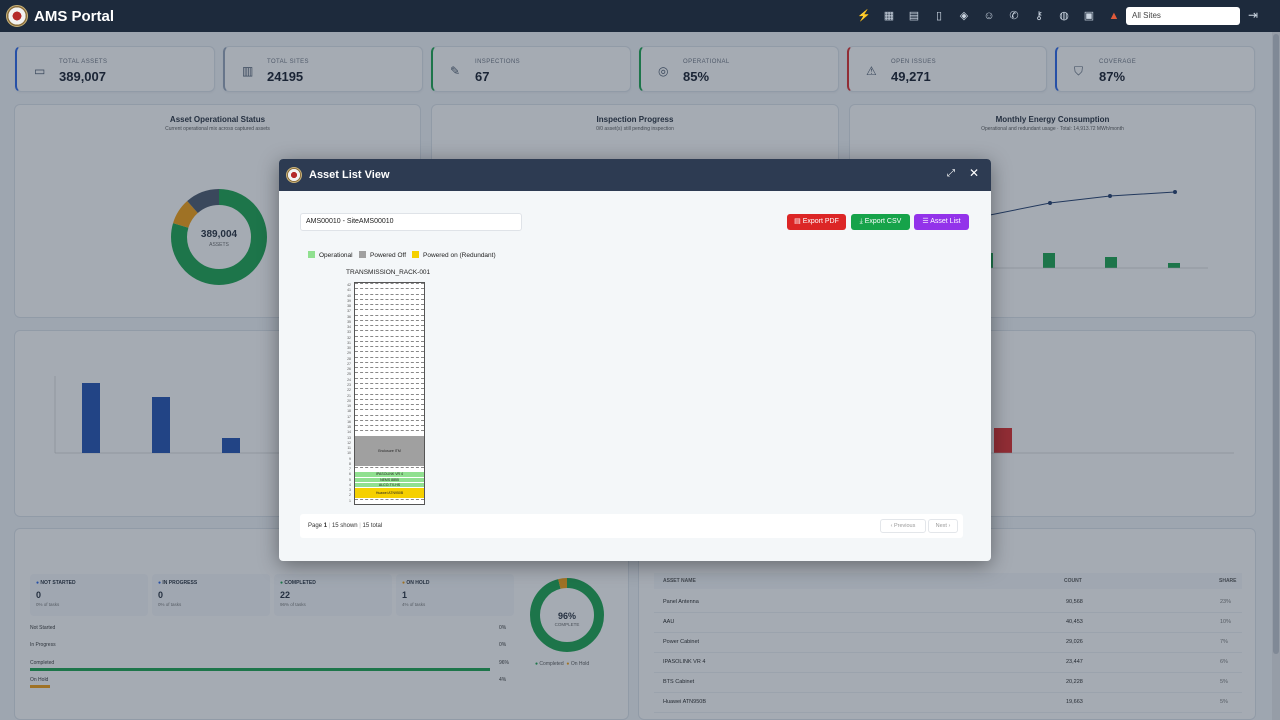 The width and height of the screenshot is (1280, 720). I want to click on bolt-icon: ⚡, so click(864, 16).